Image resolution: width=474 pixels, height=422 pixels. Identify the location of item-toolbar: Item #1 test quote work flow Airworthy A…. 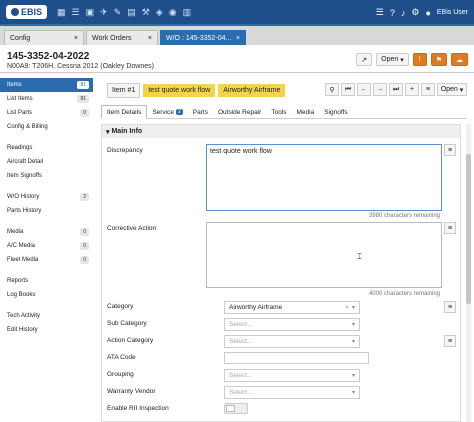
(283, 90).